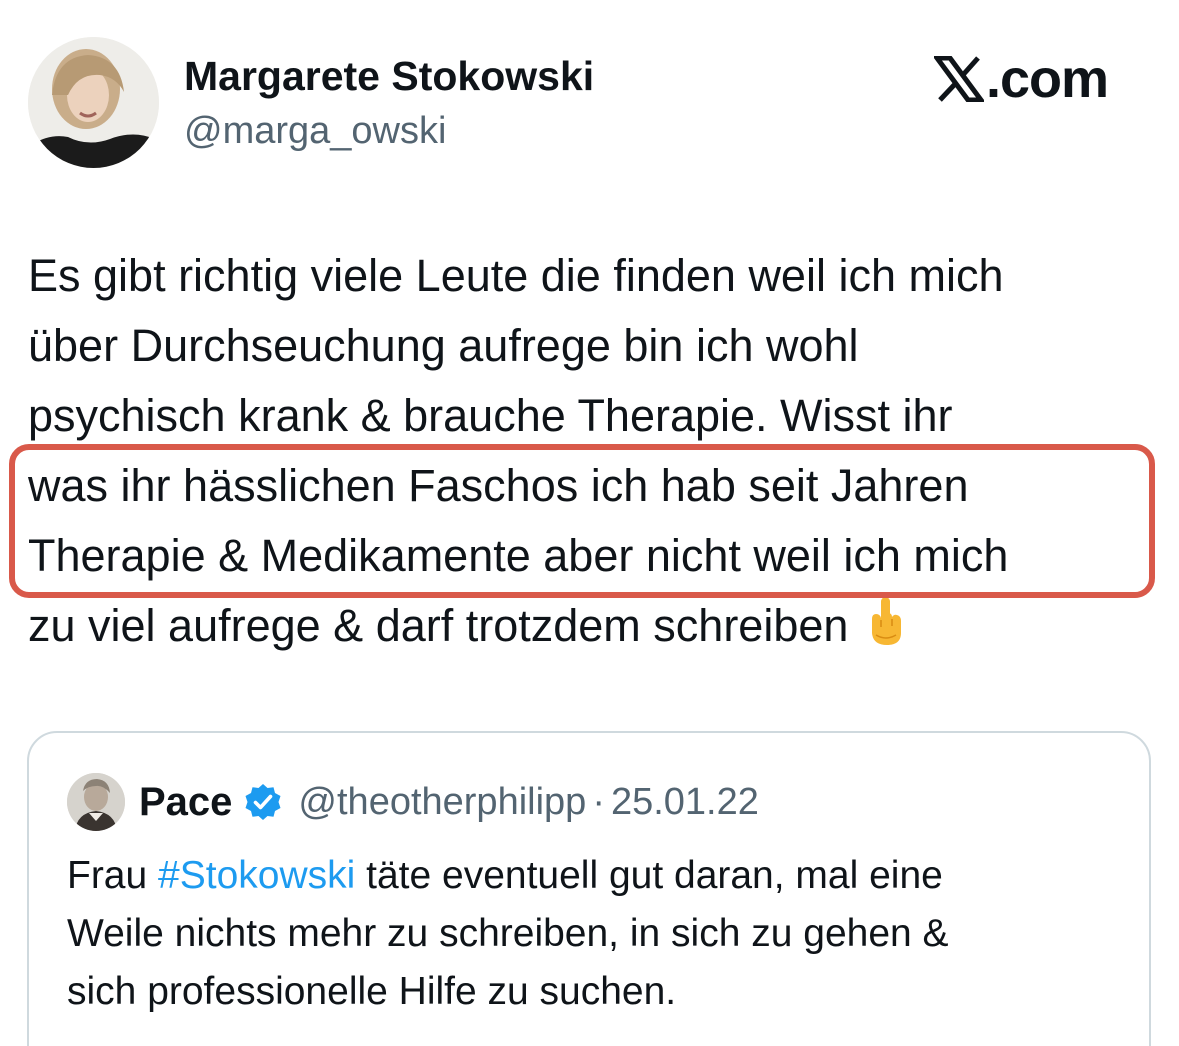 The height and width of the screenshot is (1046, 1179). What do you see at coordinates (442, 802) in the screenshot?
I see `quoted-author-handle: @theotherphilipp` at bounding box center [442, 802].